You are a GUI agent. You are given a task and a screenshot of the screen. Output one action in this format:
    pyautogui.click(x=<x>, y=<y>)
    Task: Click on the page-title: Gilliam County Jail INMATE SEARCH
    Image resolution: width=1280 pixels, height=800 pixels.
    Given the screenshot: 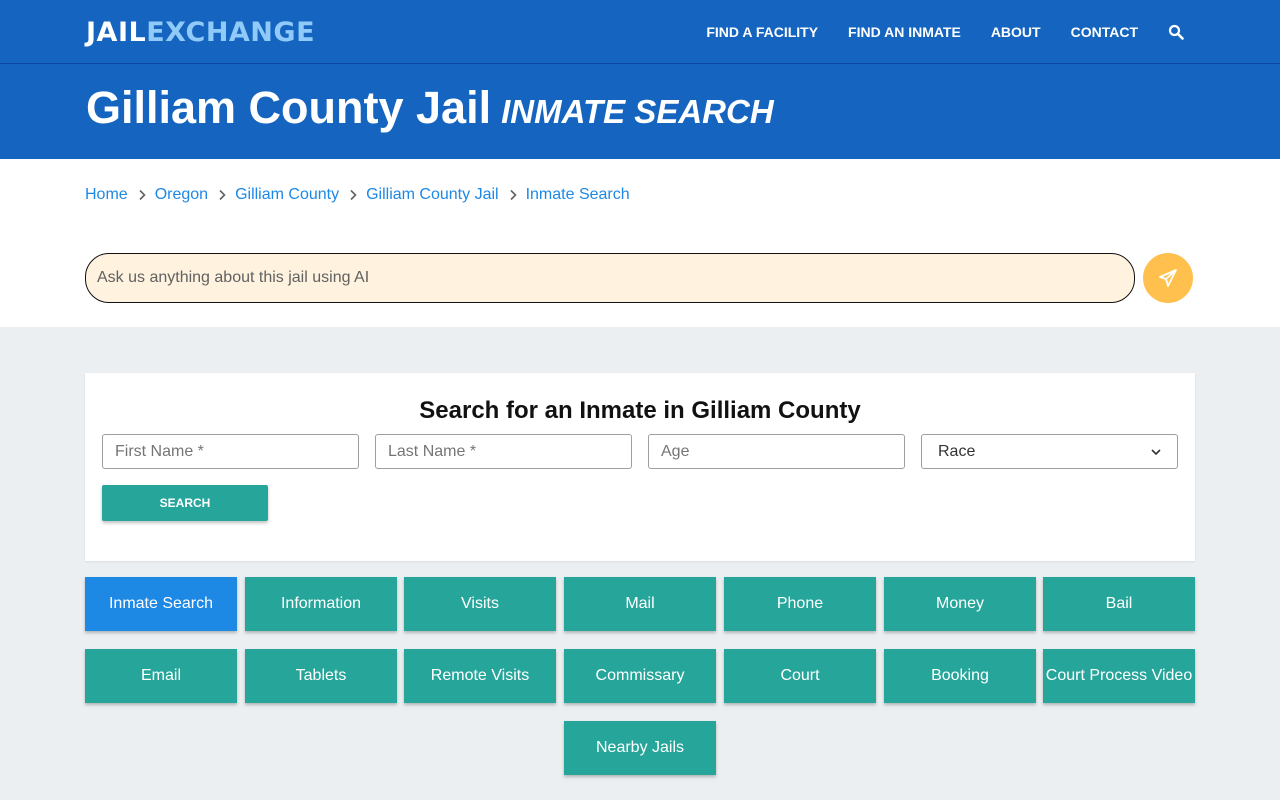 What is the action you would take?
    pyautogui.click(x=430, y=108)
    